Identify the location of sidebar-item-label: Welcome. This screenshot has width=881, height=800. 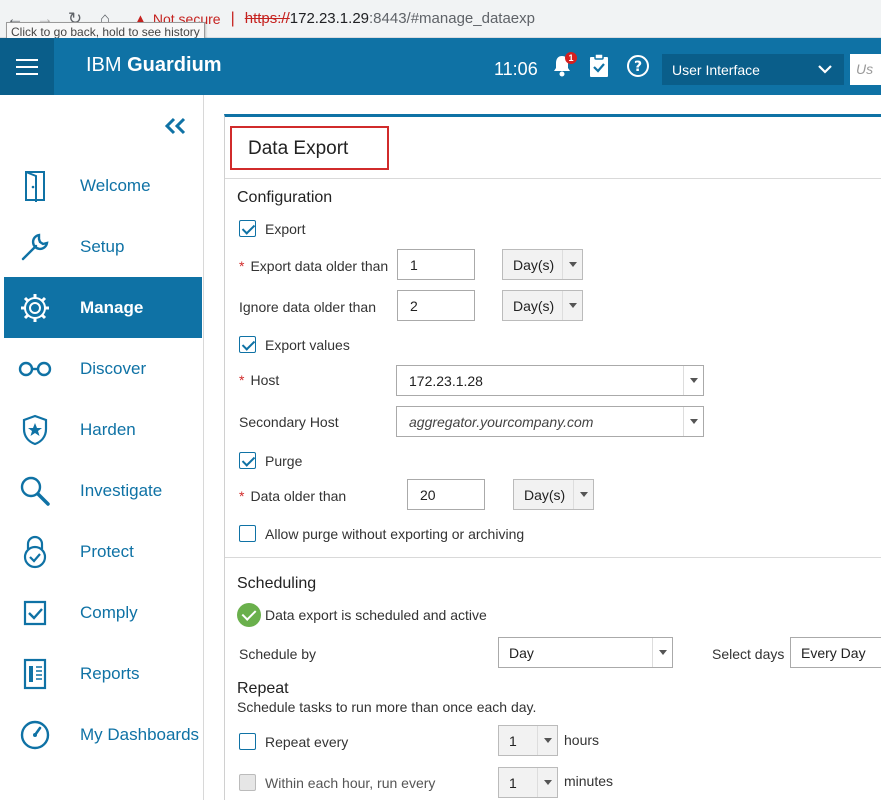
(115, 185).